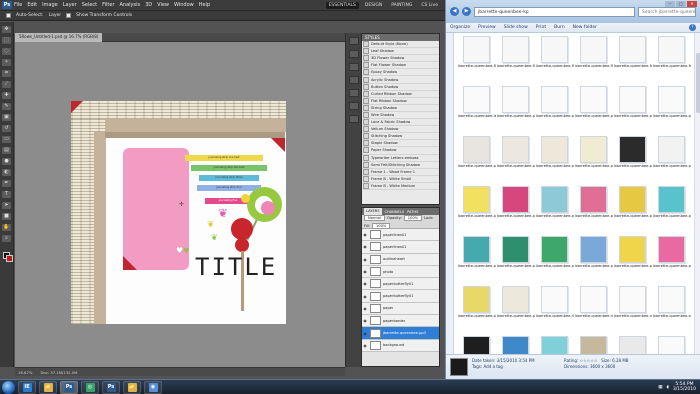  I want to click on file-item: jbarrette-queenbee-flower02, so click(515, 59).